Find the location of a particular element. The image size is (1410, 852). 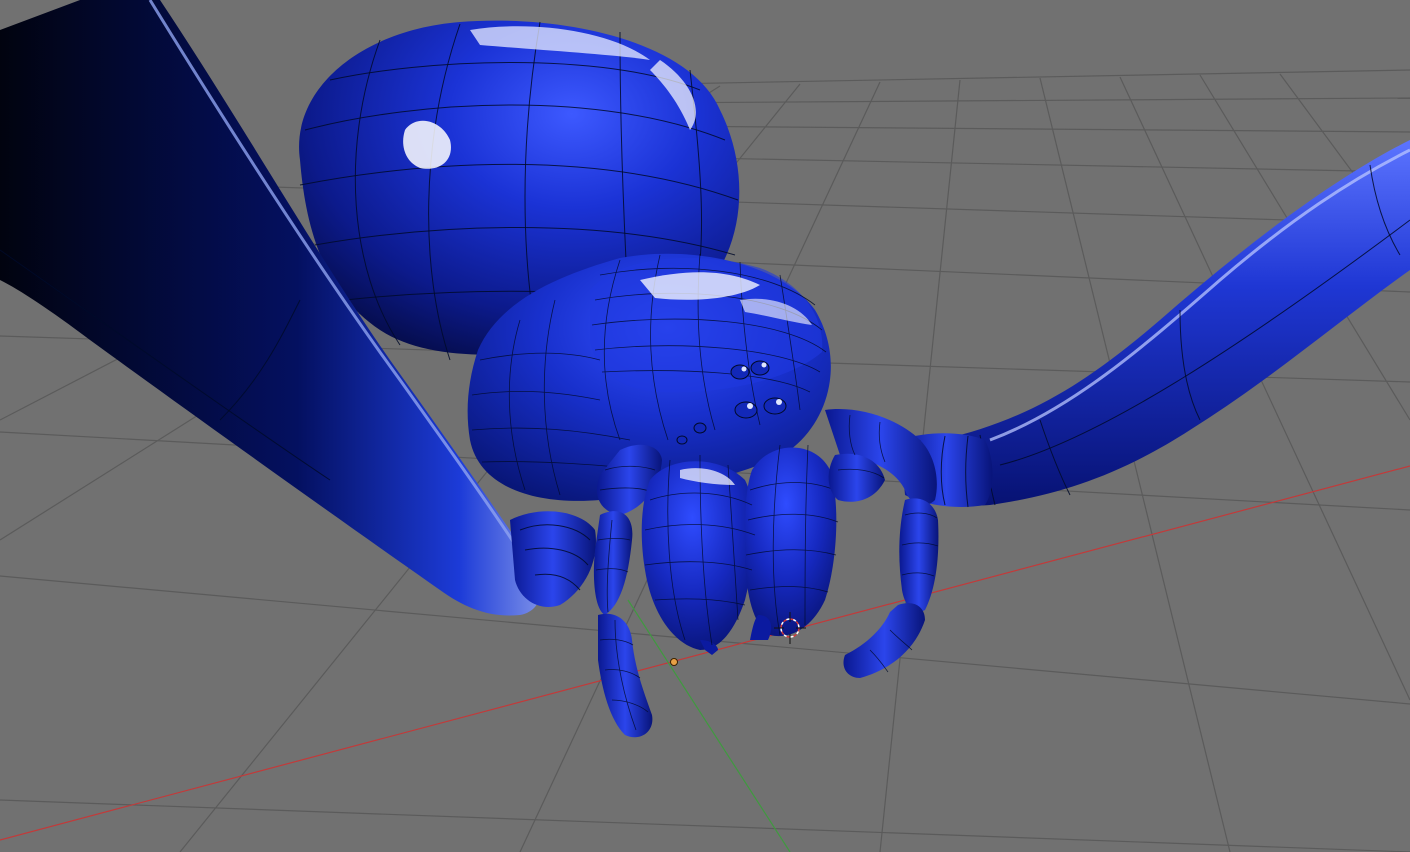

spider-chelicerae is located at coordinates (740, 549).